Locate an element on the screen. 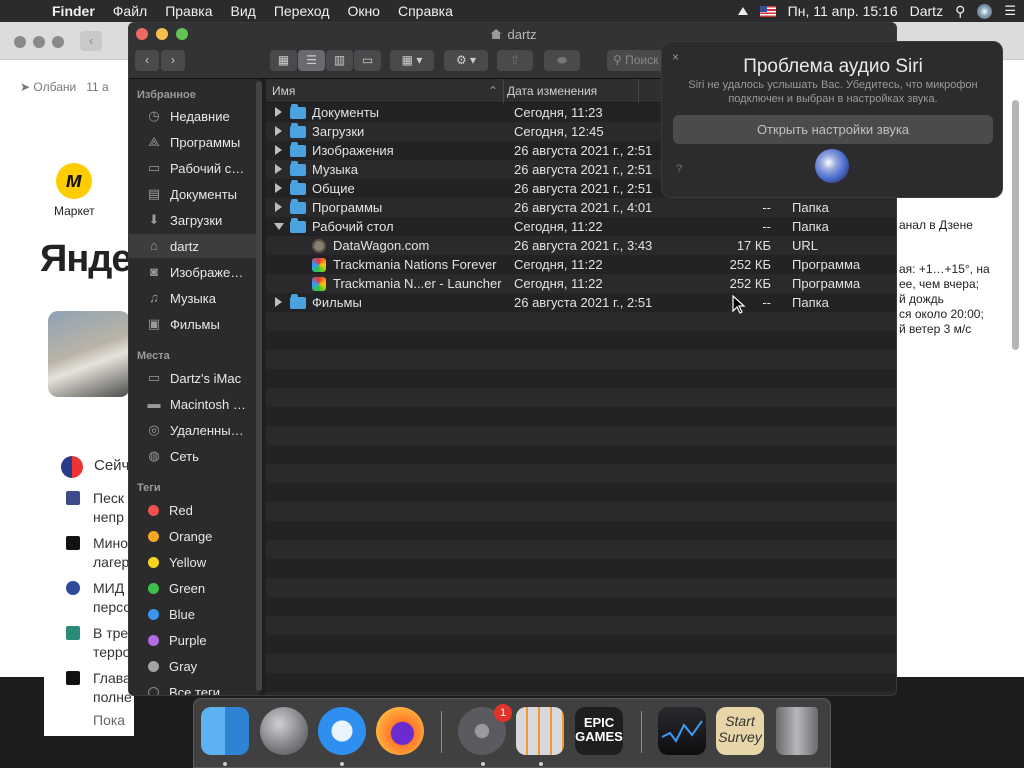 The height and width of the screenshot is (768, 1024). share-button: ⇧ is located at coordinates (515, 60).